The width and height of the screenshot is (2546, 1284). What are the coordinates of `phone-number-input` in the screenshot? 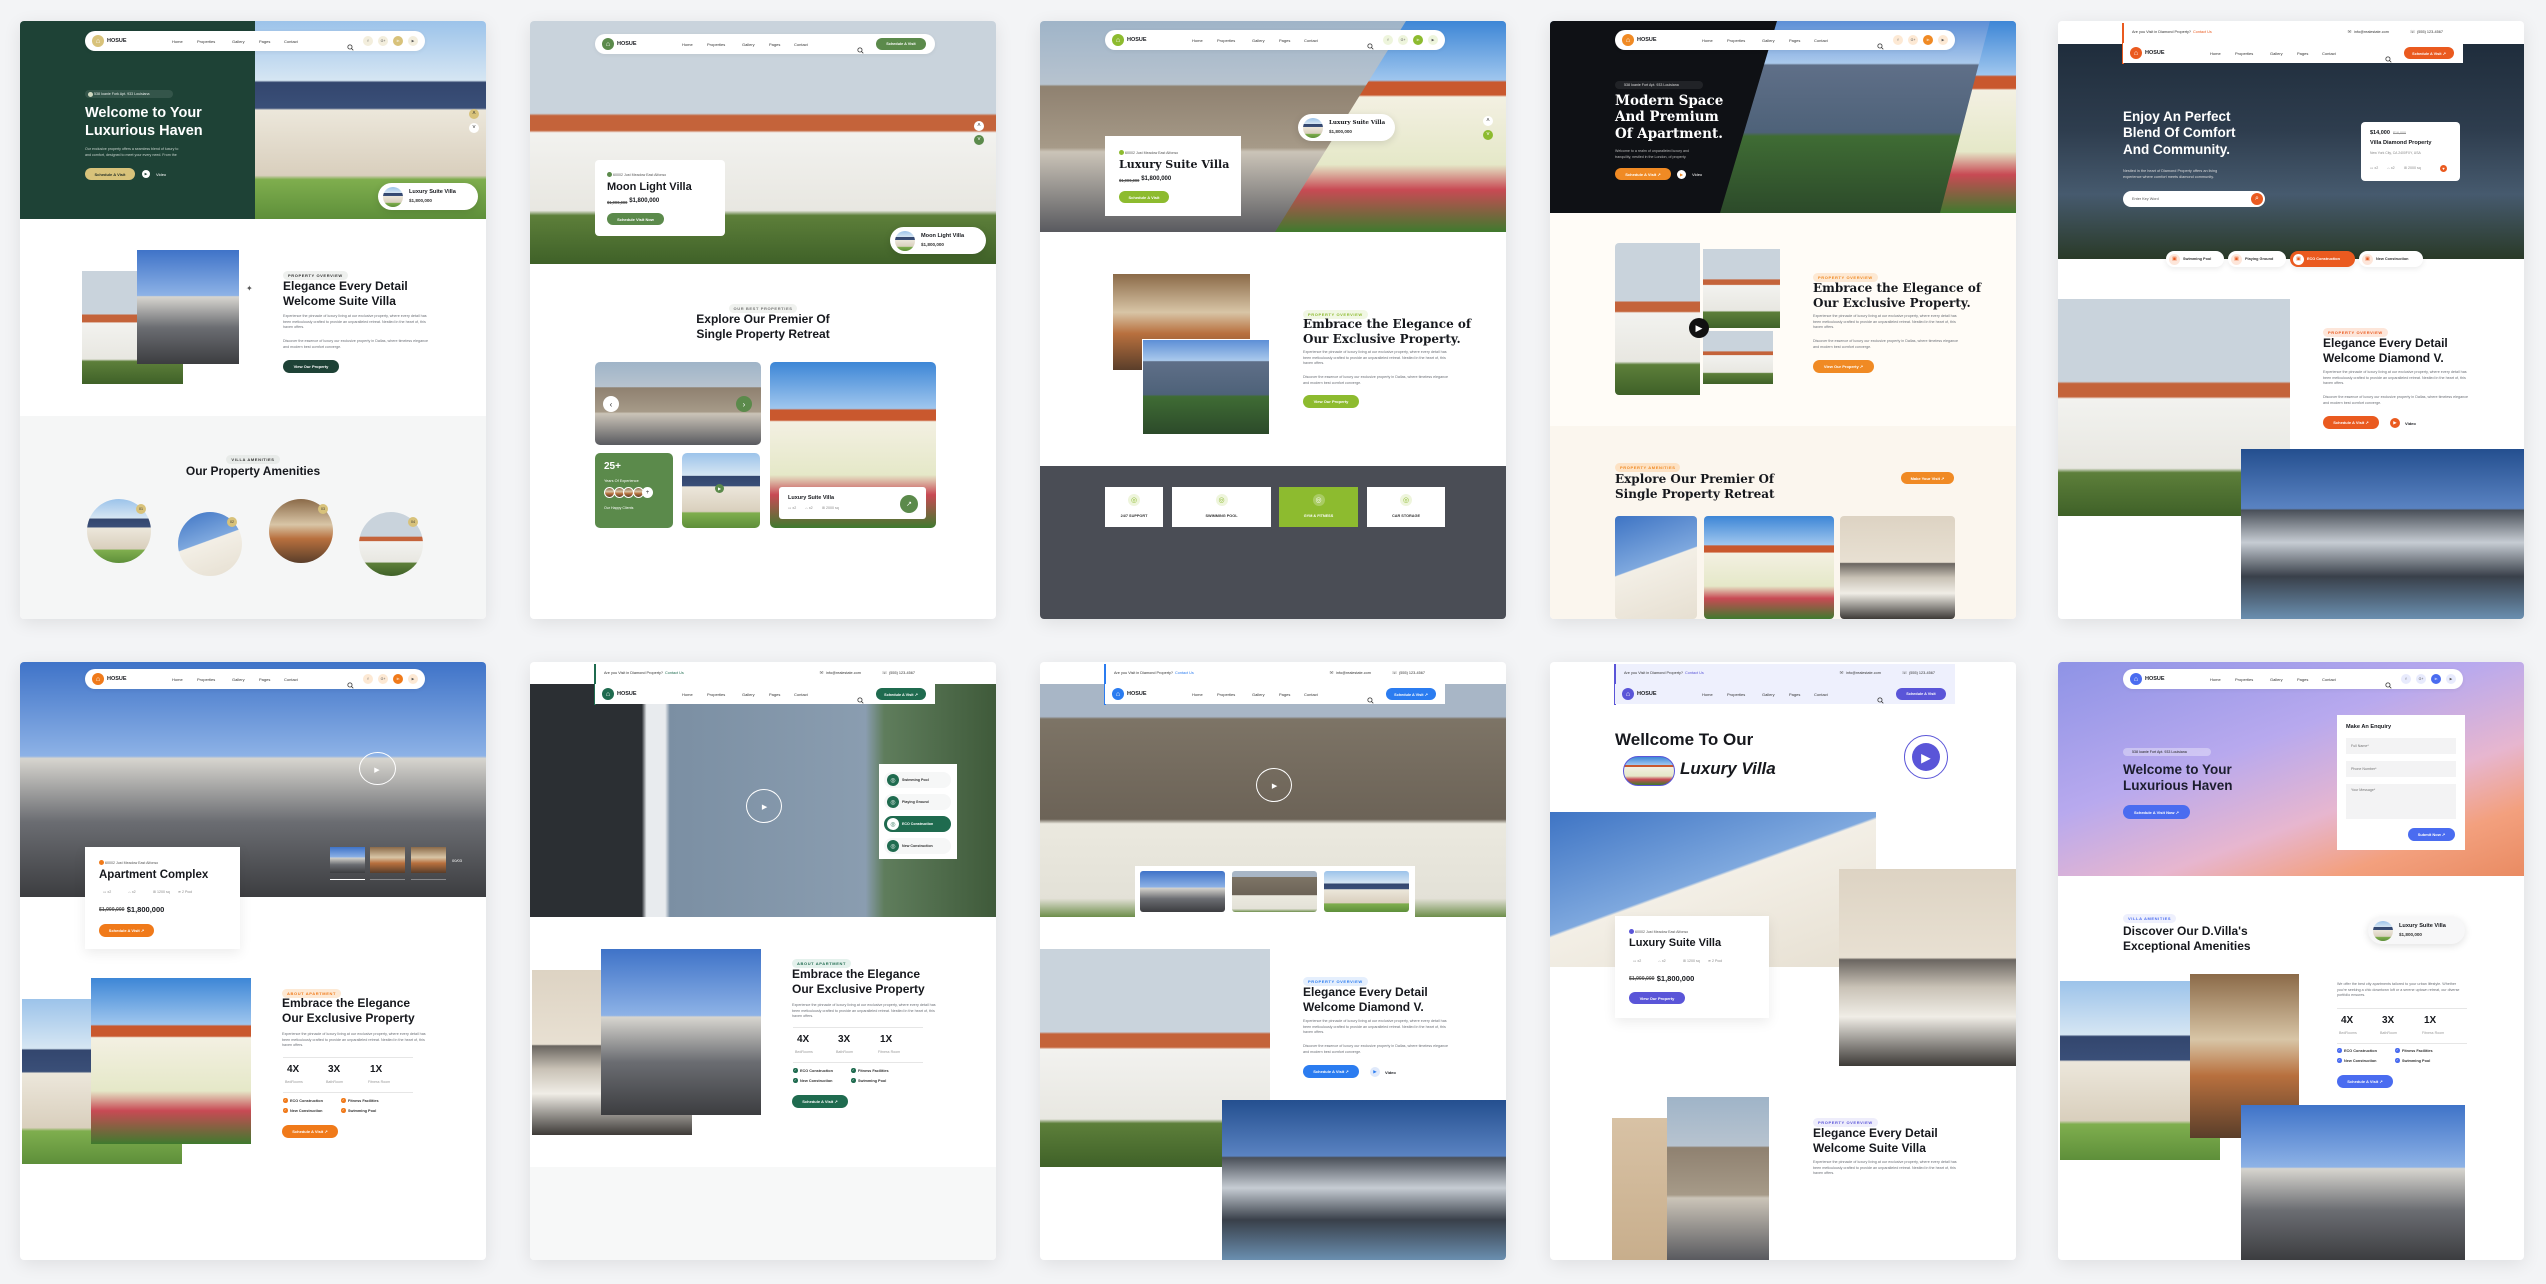 It's located at (2401, 769).